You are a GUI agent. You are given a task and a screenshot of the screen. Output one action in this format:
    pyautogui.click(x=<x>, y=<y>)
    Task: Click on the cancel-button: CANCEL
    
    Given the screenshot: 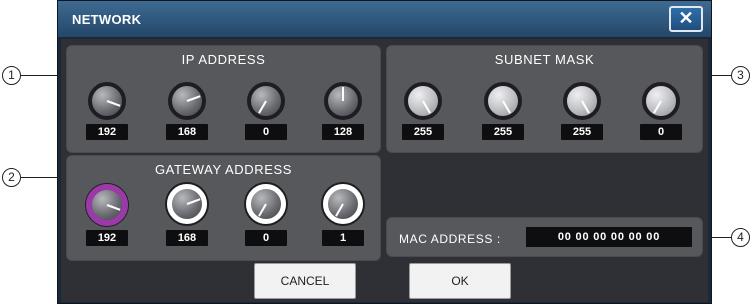 What is the action you would take?
    pyautogui.click(x=305, y=281)
    